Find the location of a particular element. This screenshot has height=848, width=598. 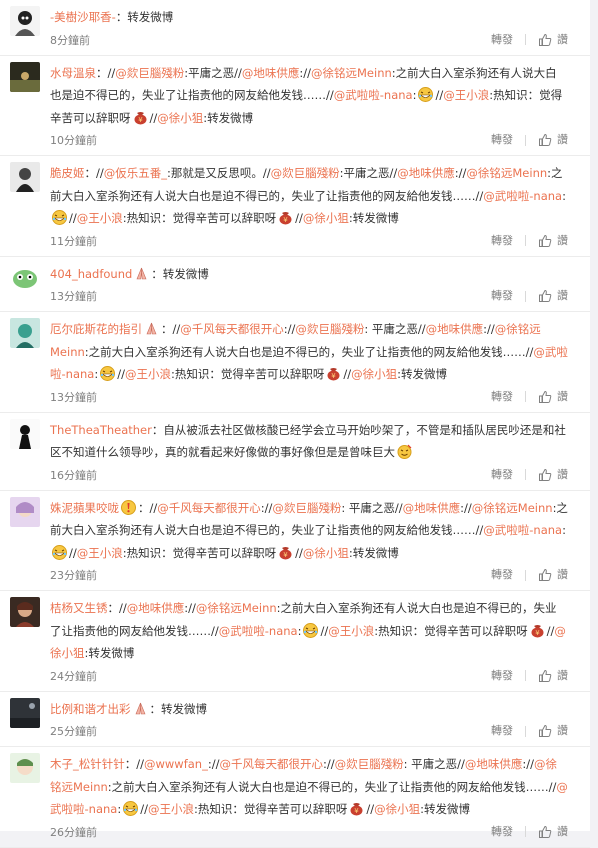

comment-text-segment: ：转发微博 is located at coordinates (144, 17).